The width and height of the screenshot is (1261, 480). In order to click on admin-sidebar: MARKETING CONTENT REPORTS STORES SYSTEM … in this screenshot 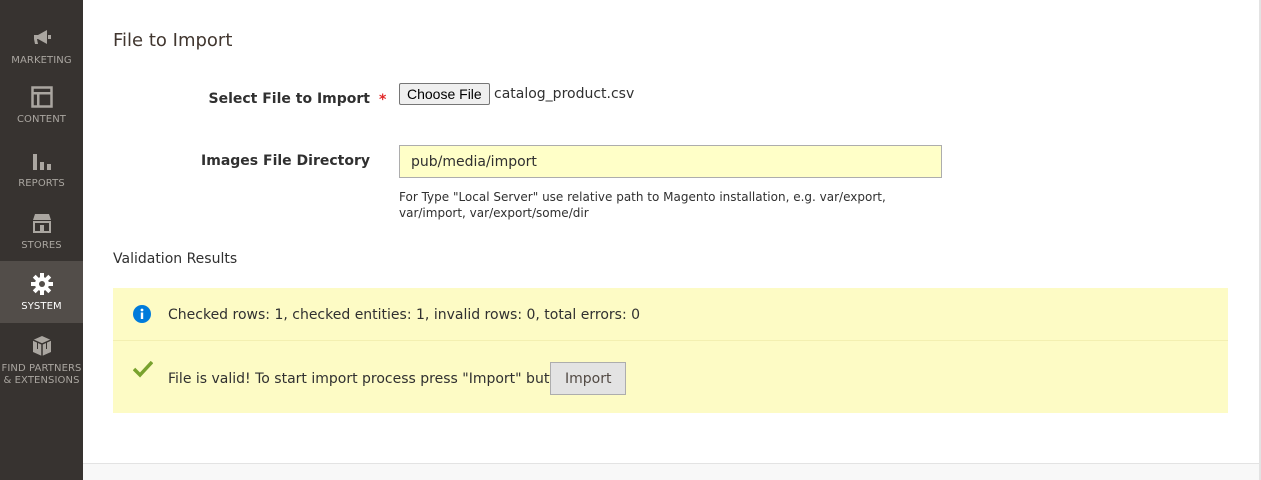, I will do `click(41, 240)`.